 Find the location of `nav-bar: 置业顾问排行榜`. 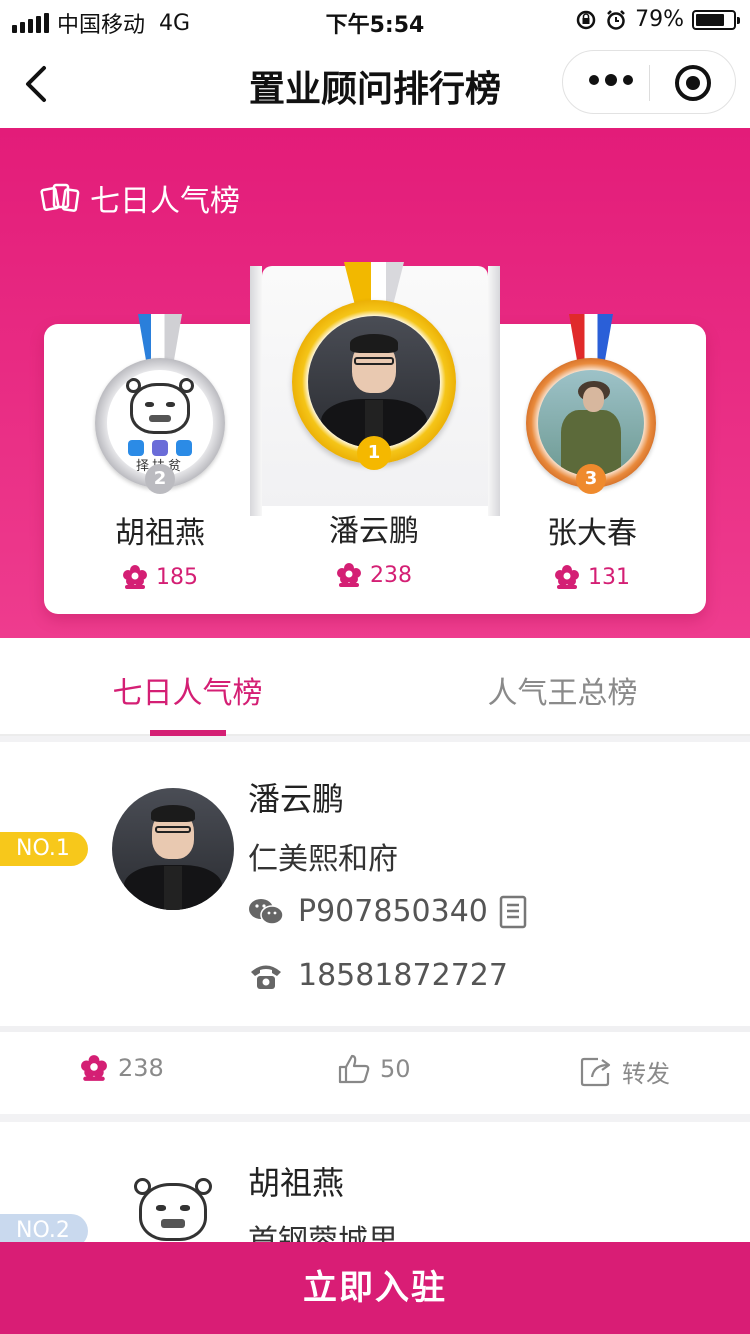

nav-bar: 置业顾问排行榜 is located at coordinates (375, 85).